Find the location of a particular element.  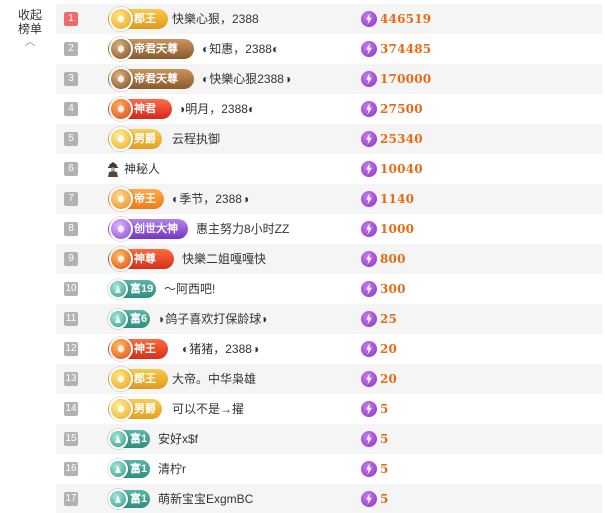

points-value: 170000 is located at coordinates (406, 79).